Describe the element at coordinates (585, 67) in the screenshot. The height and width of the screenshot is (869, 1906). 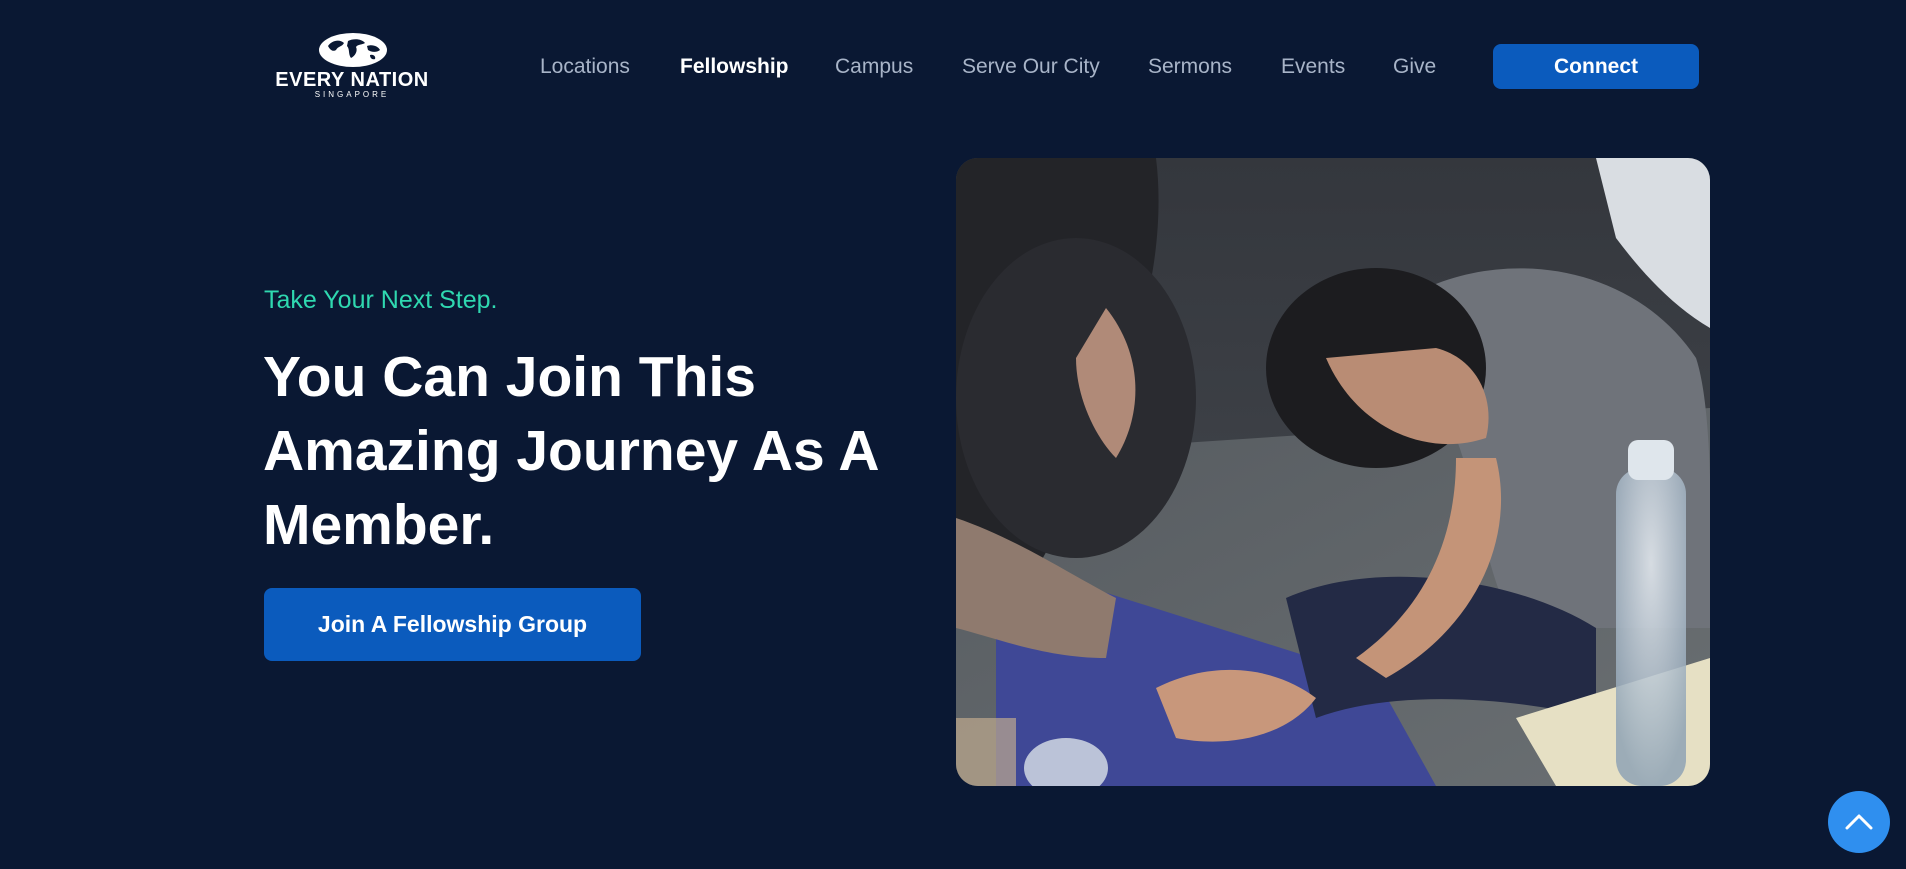
I see `nav-item-locations: Locations` at that location.